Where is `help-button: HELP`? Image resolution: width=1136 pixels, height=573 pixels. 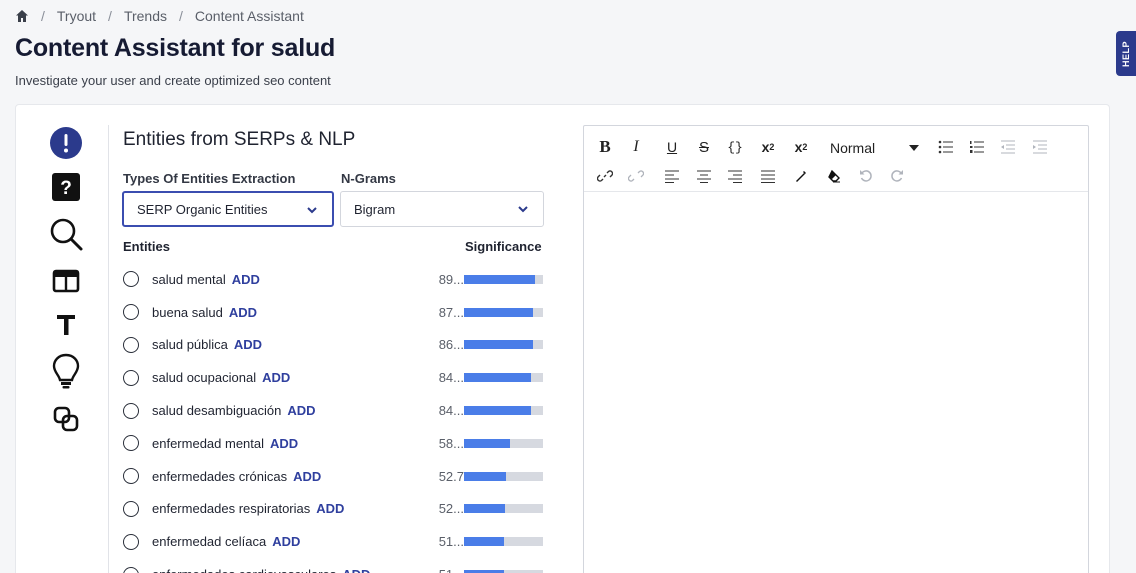 help-button: HELP is located at coordinates (1126, 53).